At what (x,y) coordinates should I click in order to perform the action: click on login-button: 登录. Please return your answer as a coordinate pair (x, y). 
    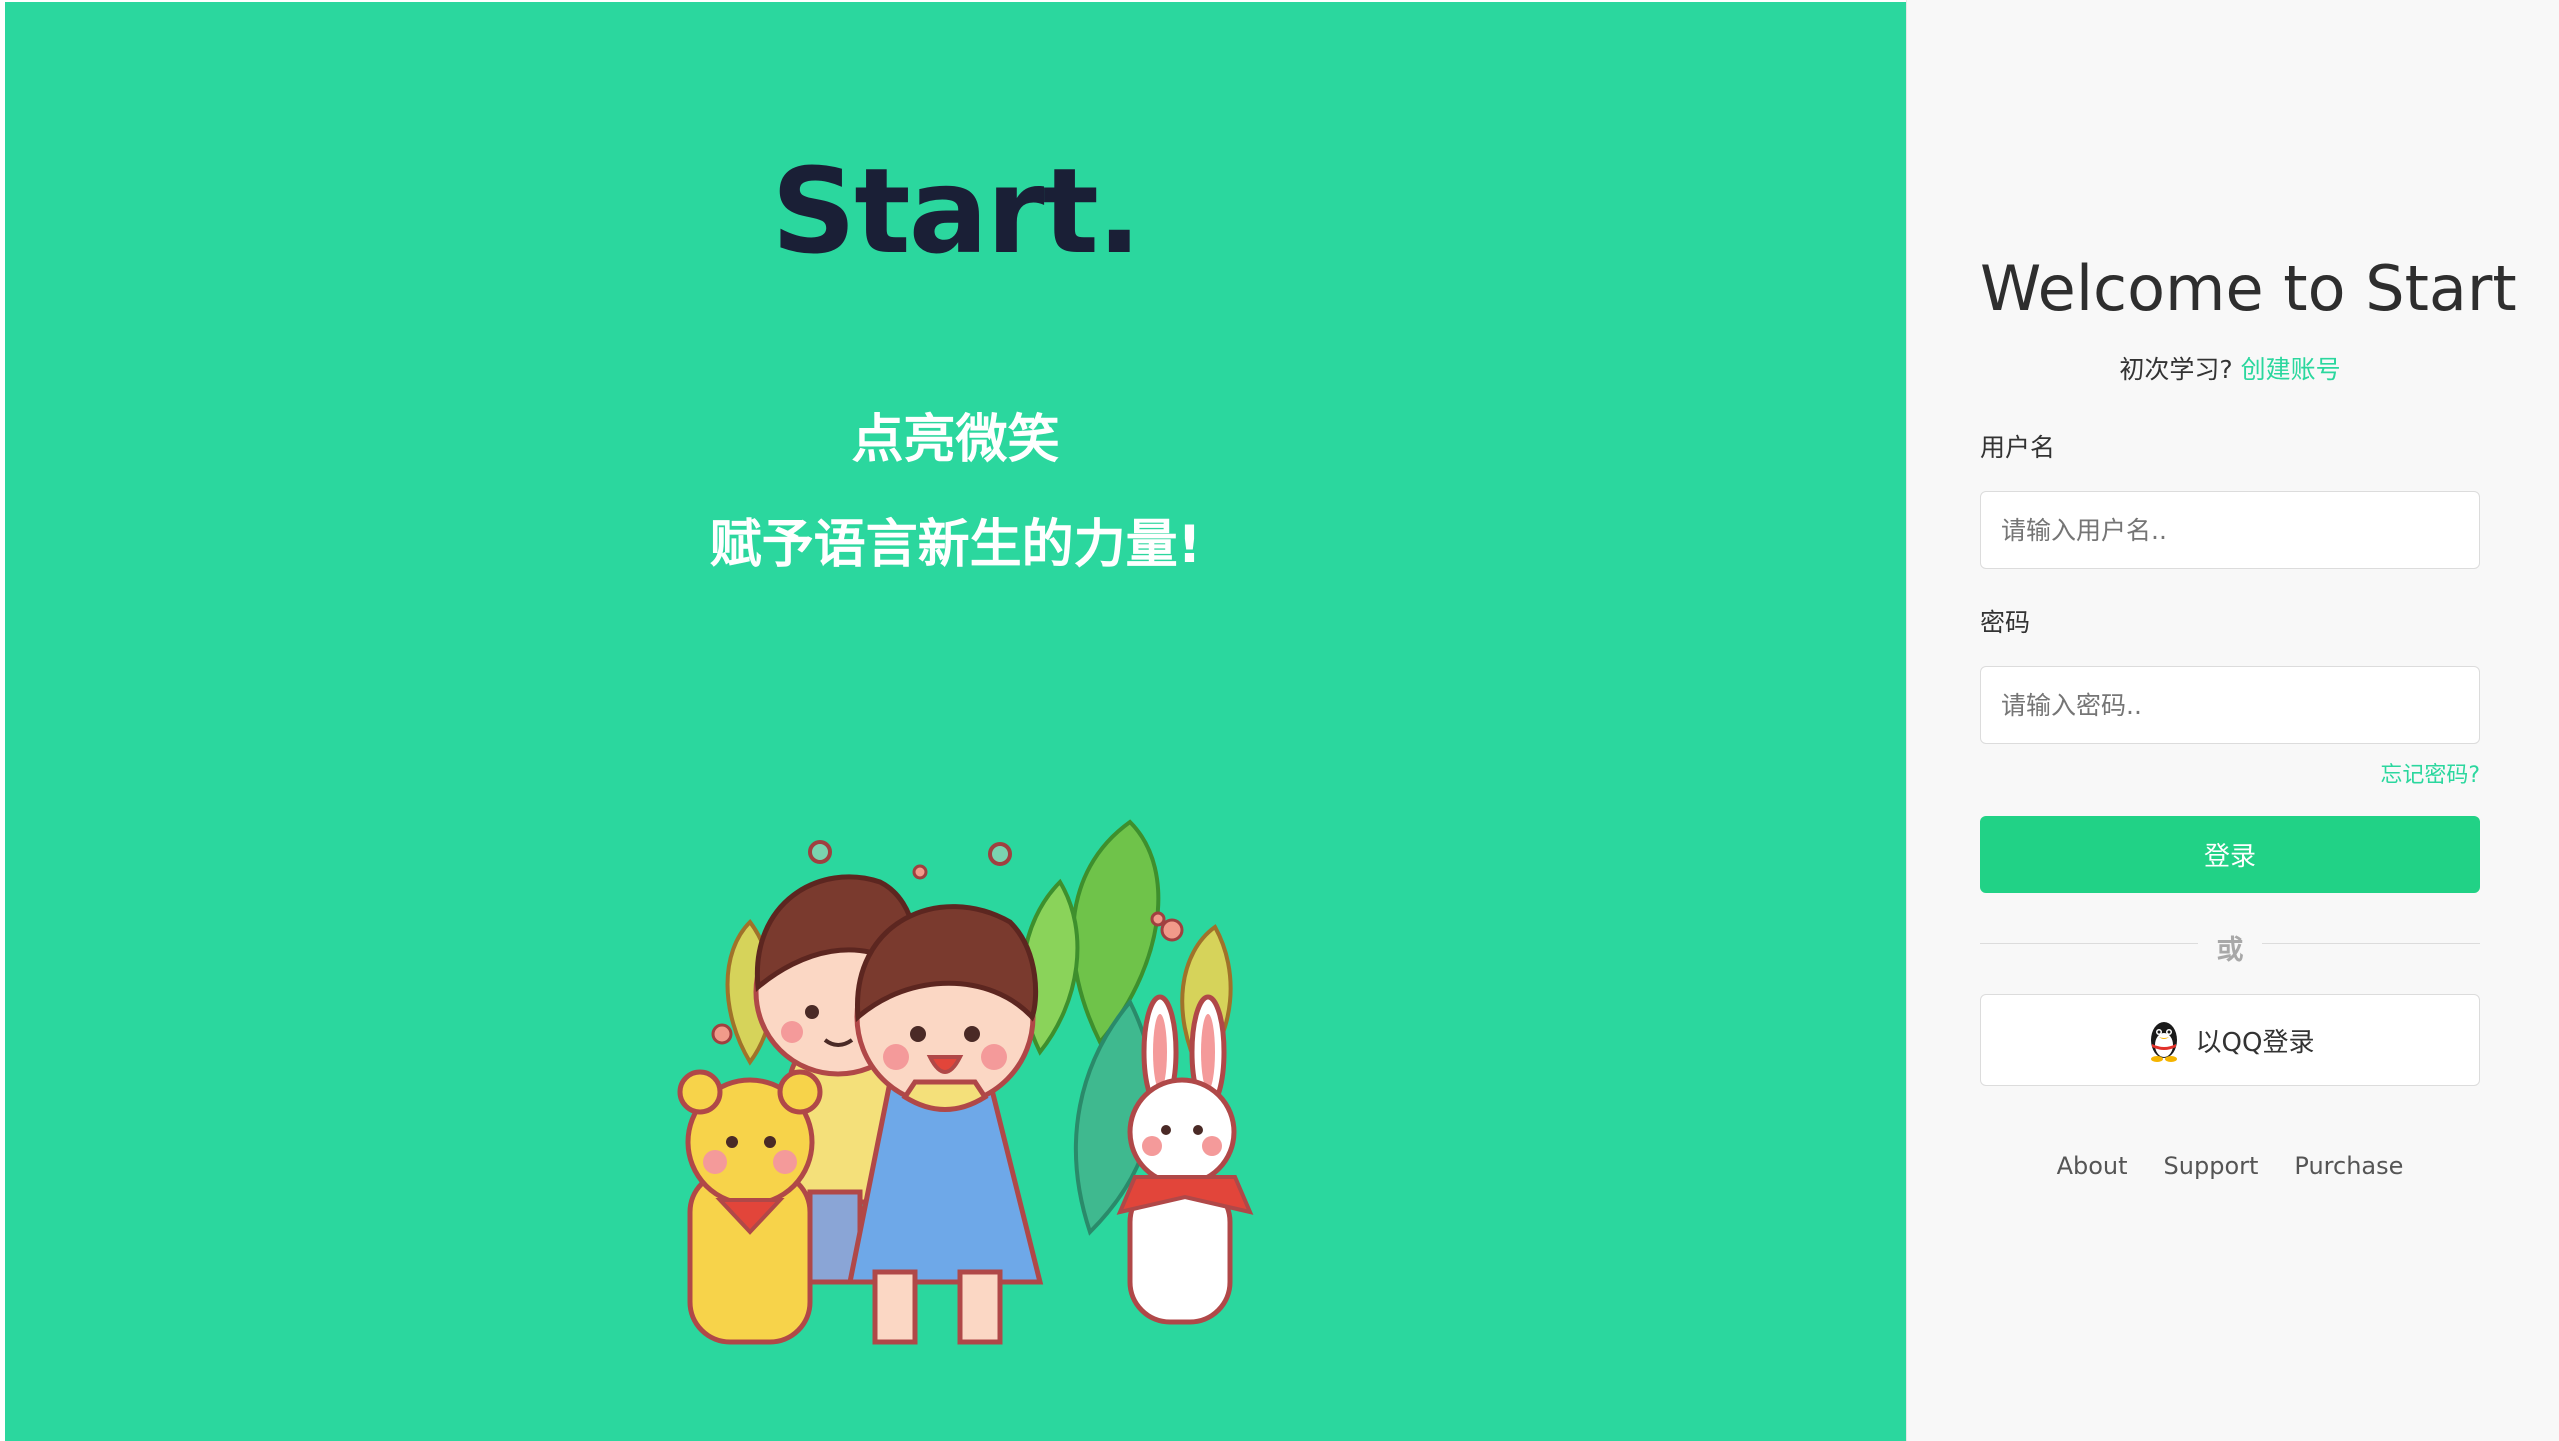
    Looking at the image, I should click on (2230, 854).